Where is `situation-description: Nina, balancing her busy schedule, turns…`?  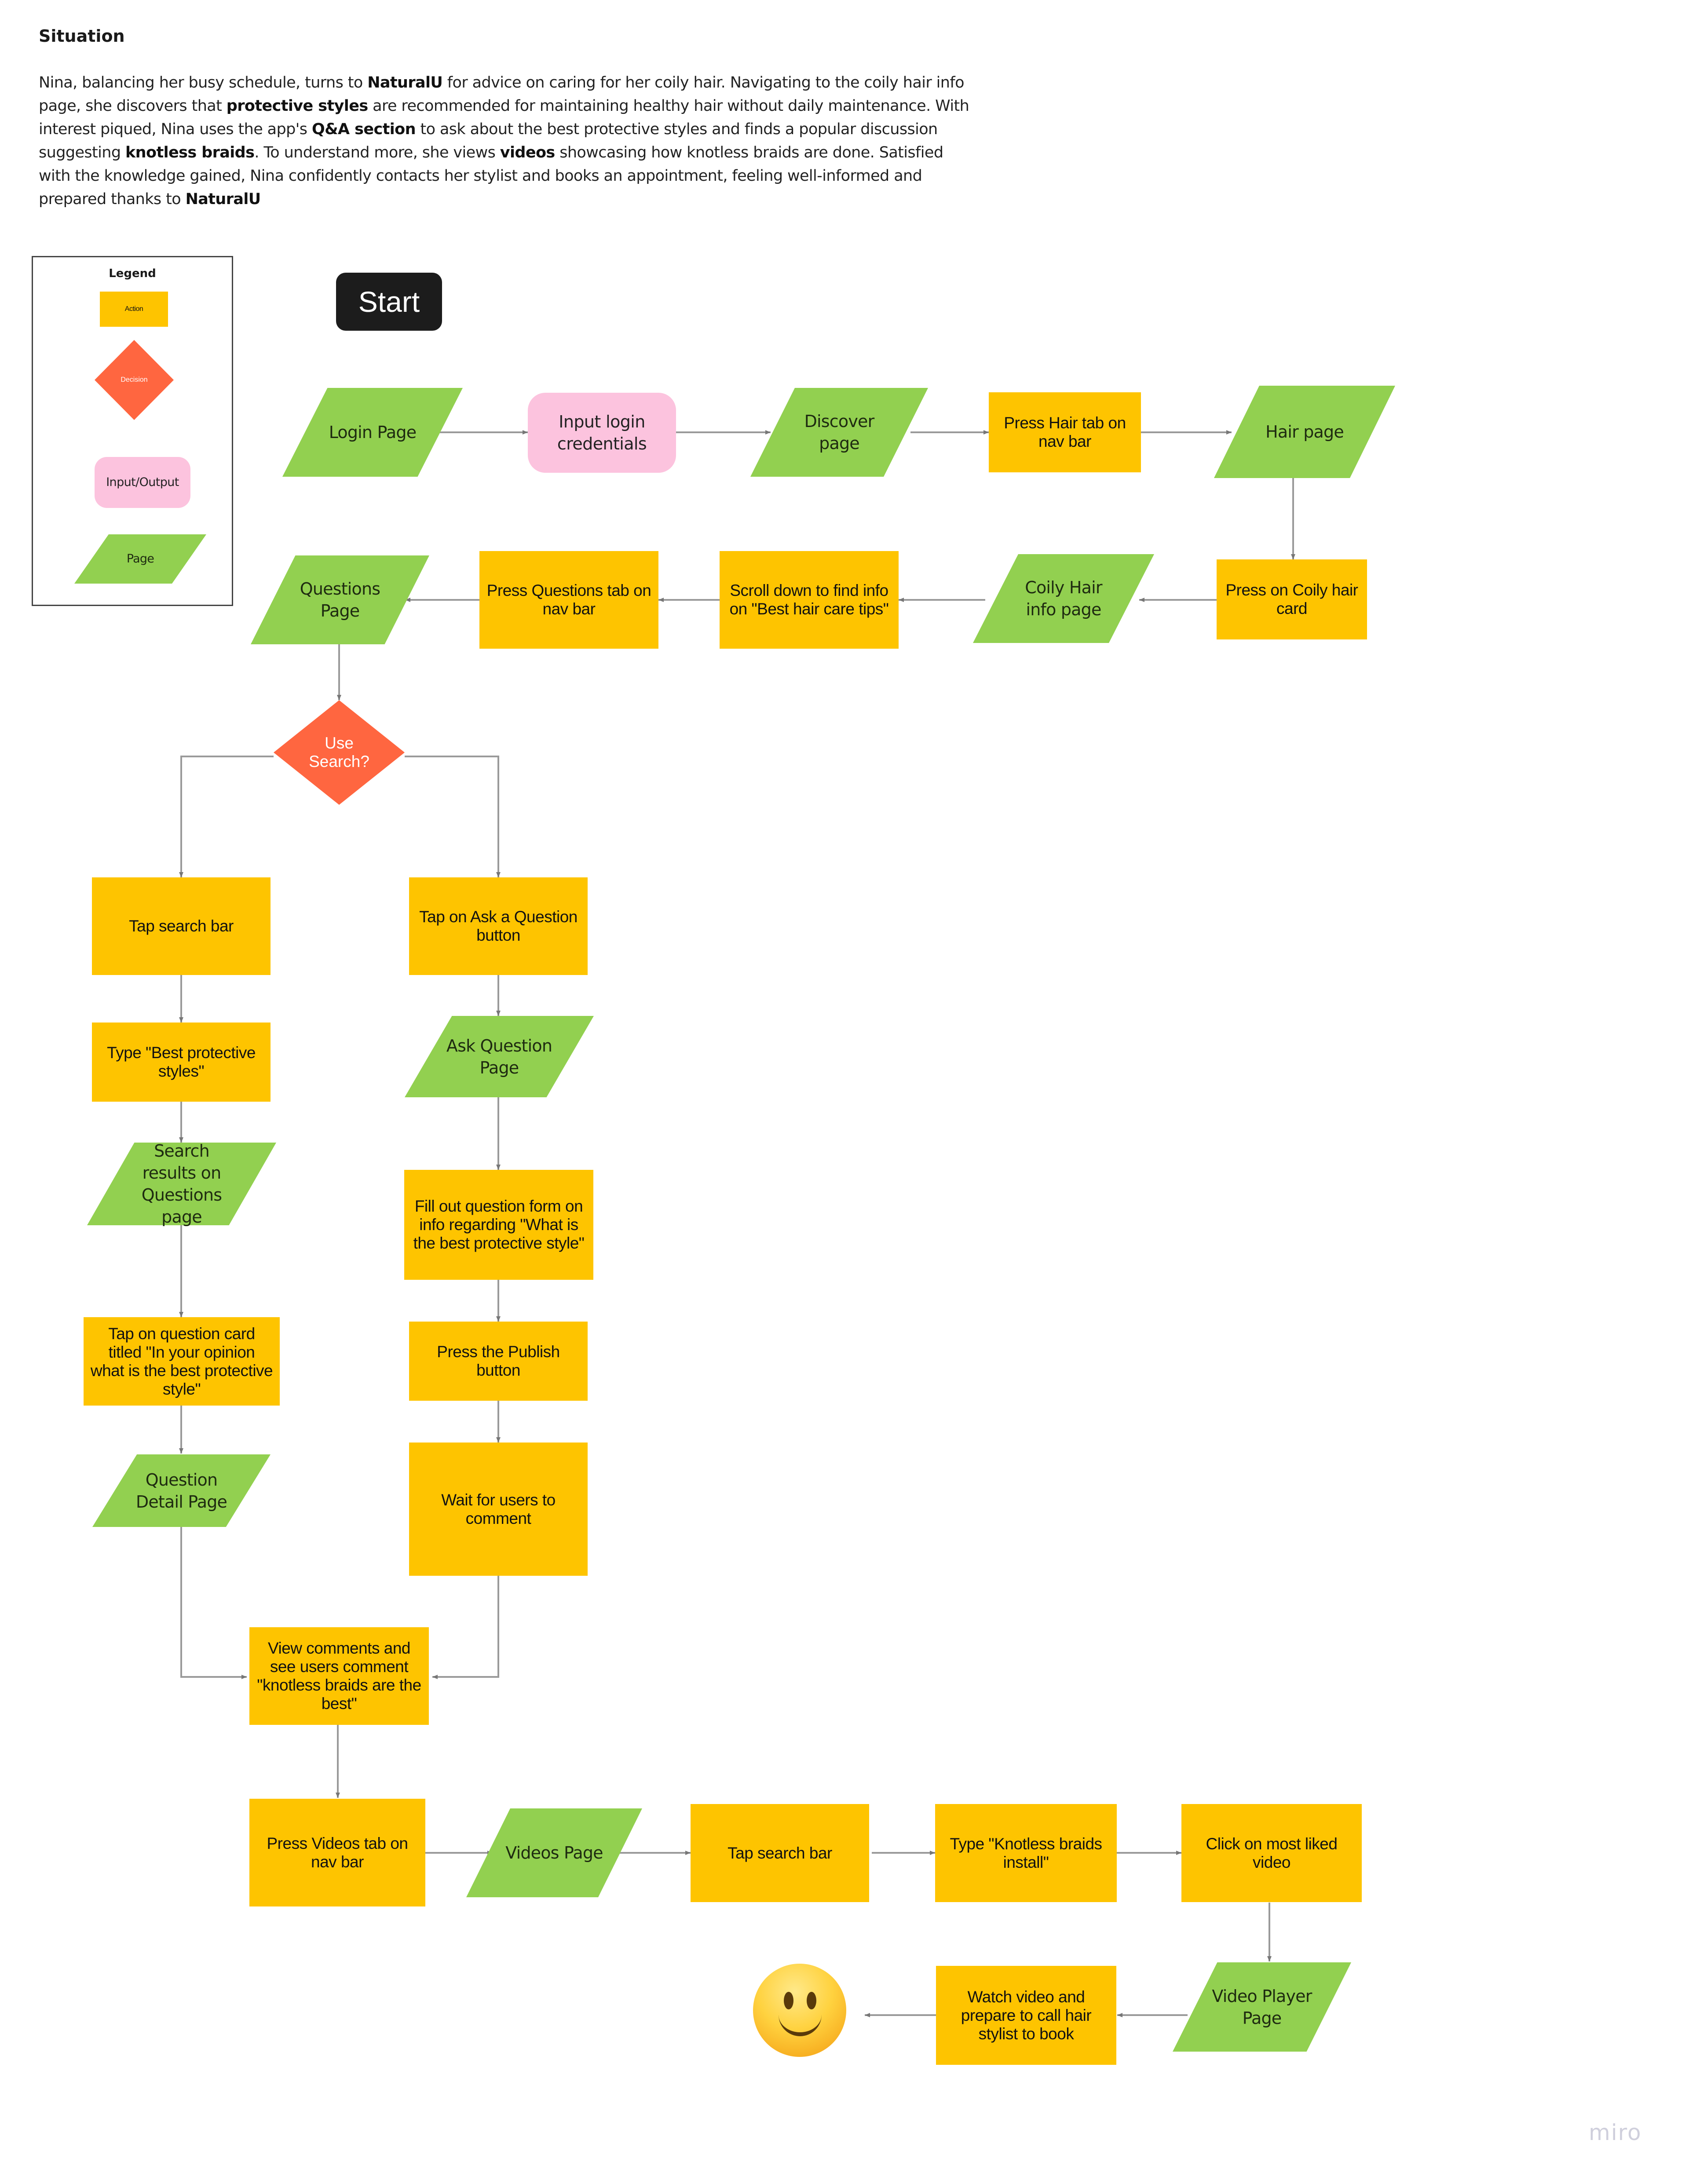
situation-description: Nina, balancing her busy schedule, turns… is located at coordinates (505, 141).